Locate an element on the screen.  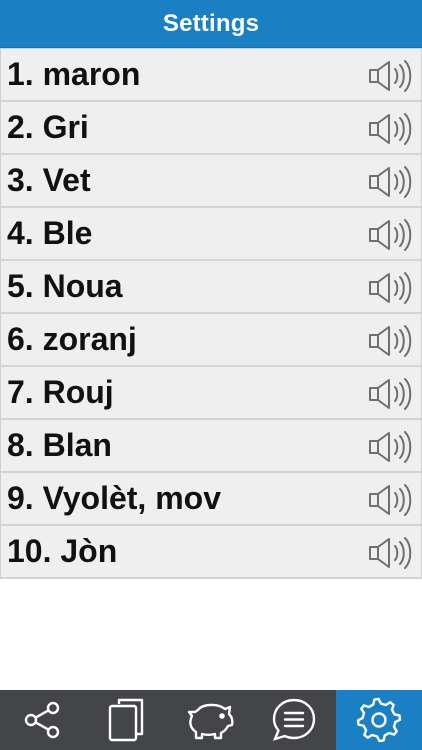
tab-share is located at coordinates (42, 720).